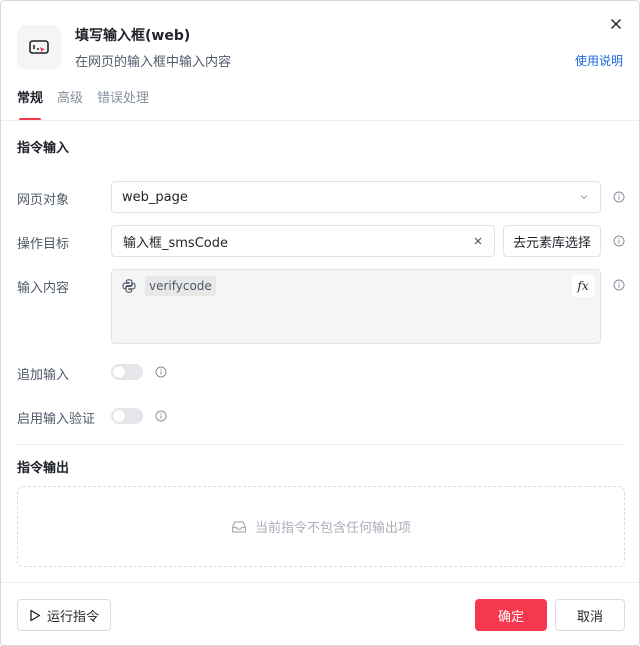 This screenshot has width=640, height=646. Describe the element at coordinates (590, 615) in the screenshot. I see `cancel-button: 取消` at that location.